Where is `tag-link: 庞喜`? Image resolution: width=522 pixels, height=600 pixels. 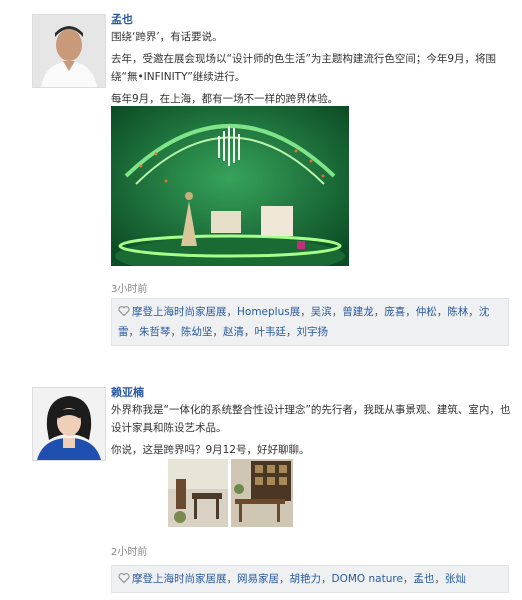
tag-link: 庞喜 is located at coordinates (394, 312).